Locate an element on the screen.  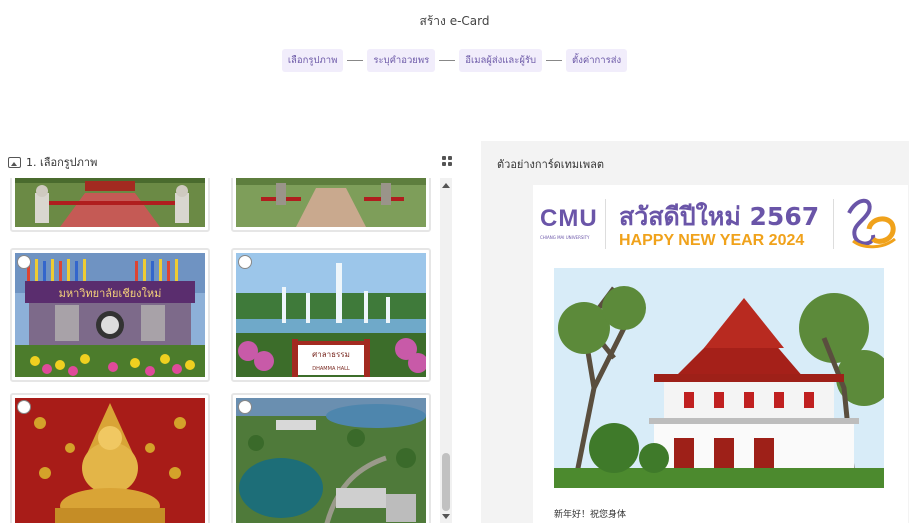
grid-view-icon is located at coordinates (447, 161).